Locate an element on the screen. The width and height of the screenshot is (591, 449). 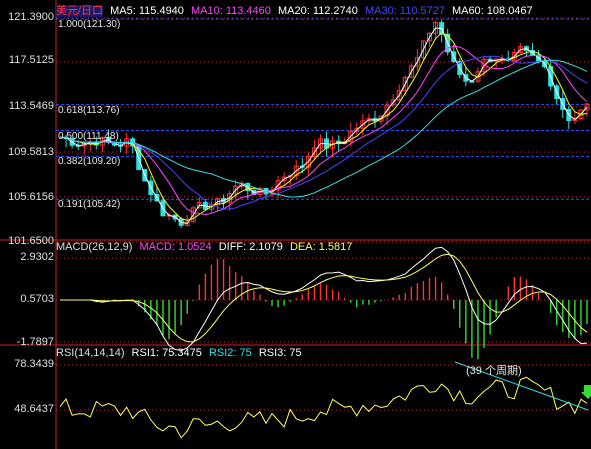
macd-value: MACD: 1.0524 is located at coordinates (175, 247).